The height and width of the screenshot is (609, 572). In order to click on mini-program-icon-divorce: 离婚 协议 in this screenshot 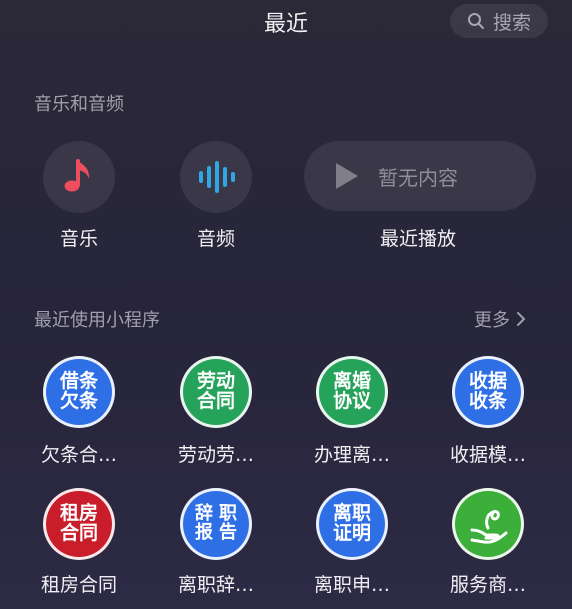, I will do `click(352, 392)`.